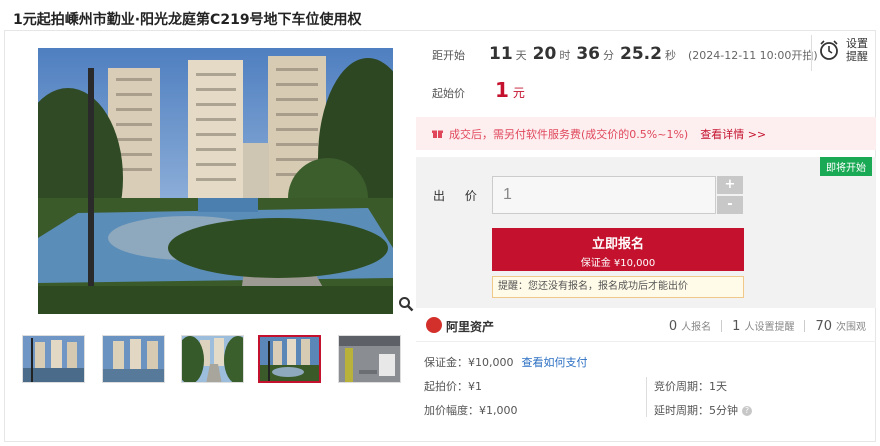 The width and height of the screenshot is (880, 446). What do you see at coordinates (459, 196) in the screenshot?
I see `bid-label: 出 价` at bounding box center [459, 196].